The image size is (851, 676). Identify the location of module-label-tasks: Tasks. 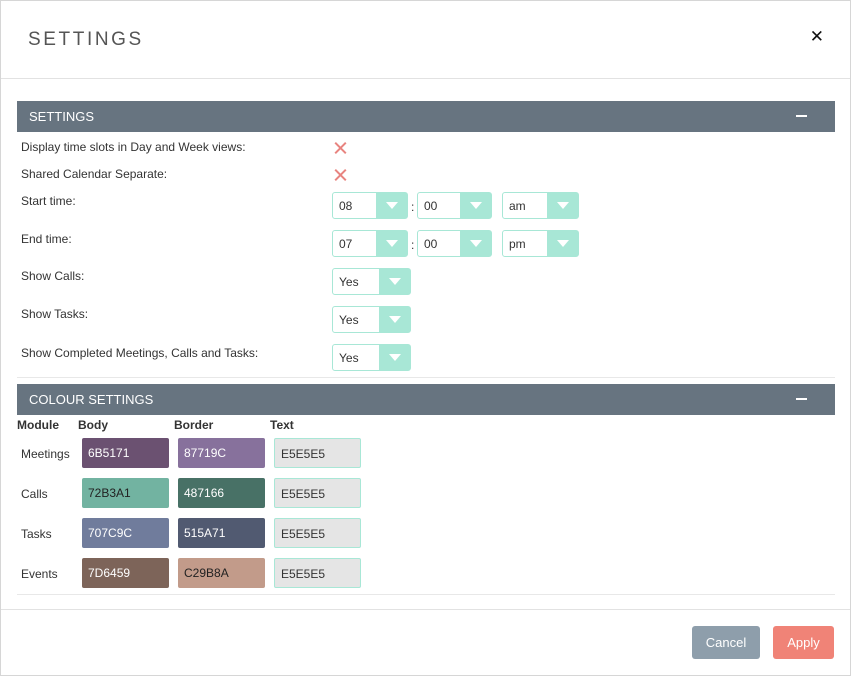
(36, 534).